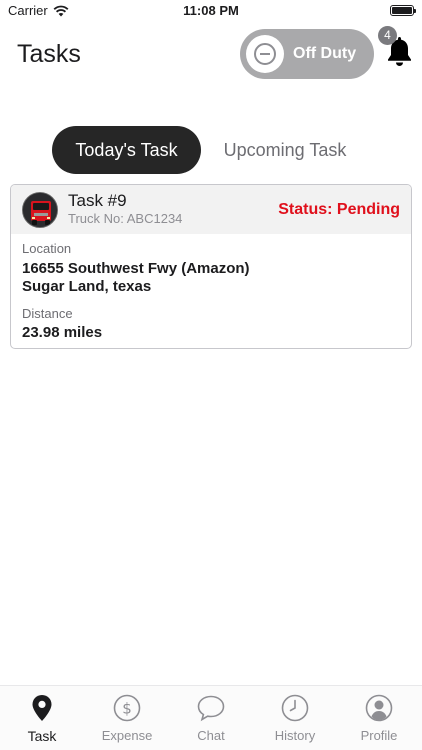  I want to click on tabbar-item-profile: Profile, so click(379, 718).